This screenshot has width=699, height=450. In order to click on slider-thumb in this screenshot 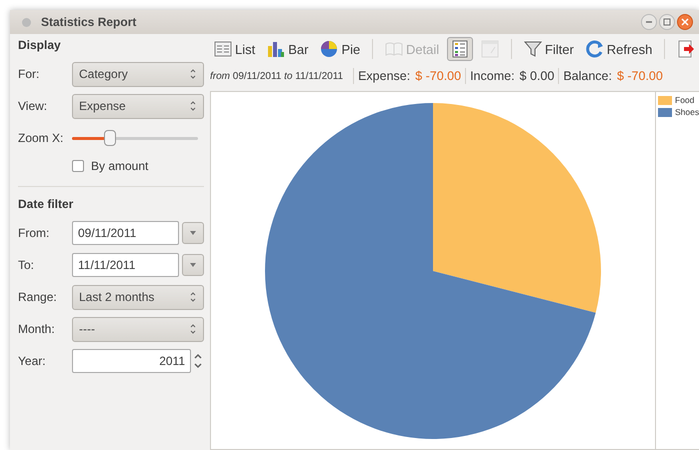, I will do `click(110, 138)`.